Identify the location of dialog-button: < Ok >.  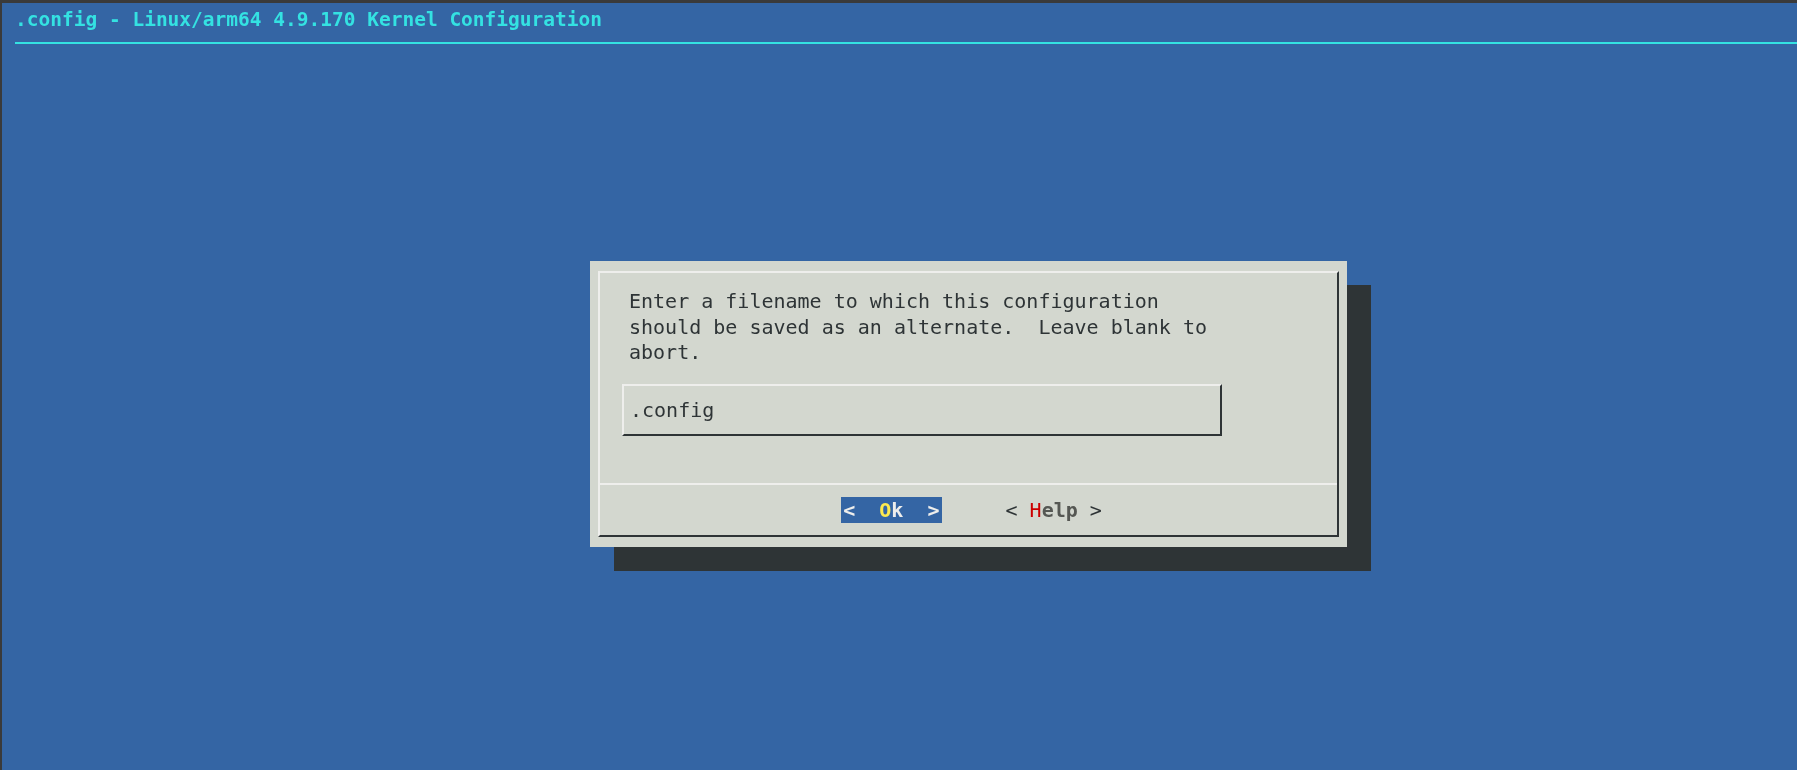
(891, 510).